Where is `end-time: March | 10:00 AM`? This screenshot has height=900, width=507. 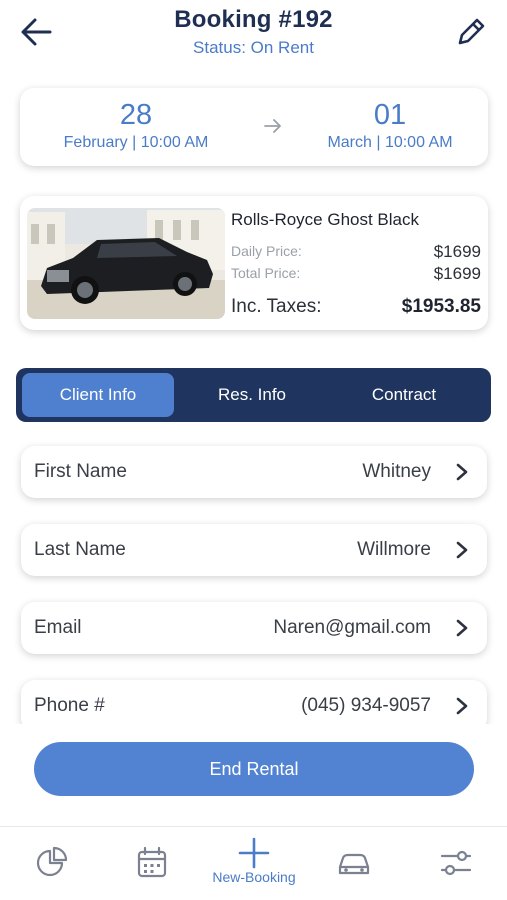
end-time: March | 10:00 AM is located at coordinates (390, 142).